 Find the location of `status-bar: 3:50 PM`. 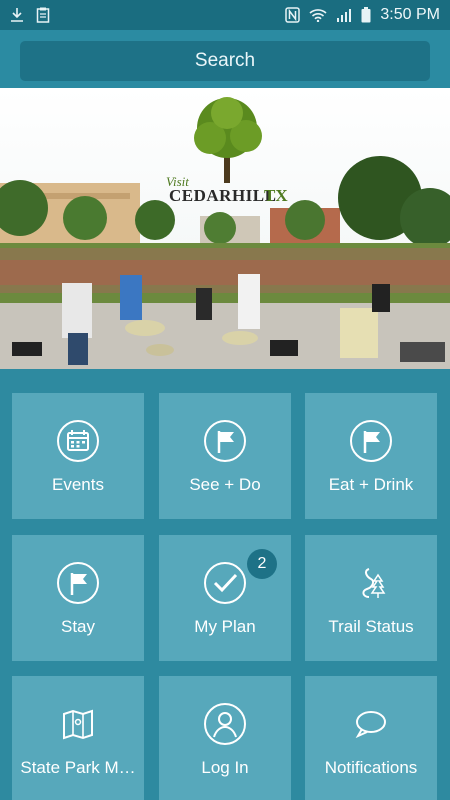

status-bar: 3:50 PM is located at coordinates (225, 15).